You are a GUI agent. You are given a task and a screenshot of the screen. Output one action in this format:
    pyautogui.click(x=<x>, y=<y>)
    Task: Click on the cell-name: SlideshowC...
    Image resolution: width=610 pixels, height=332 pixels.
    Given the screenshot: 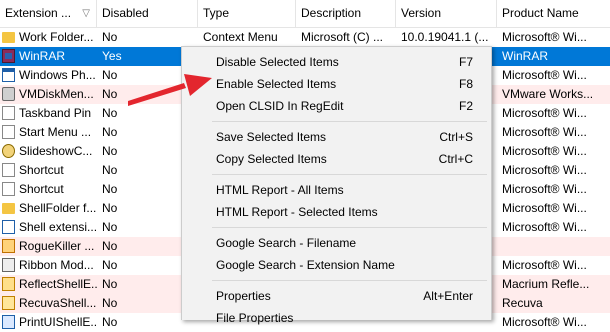 What is the action you would take?
    pyautogui.click(x=56, y=151)
    